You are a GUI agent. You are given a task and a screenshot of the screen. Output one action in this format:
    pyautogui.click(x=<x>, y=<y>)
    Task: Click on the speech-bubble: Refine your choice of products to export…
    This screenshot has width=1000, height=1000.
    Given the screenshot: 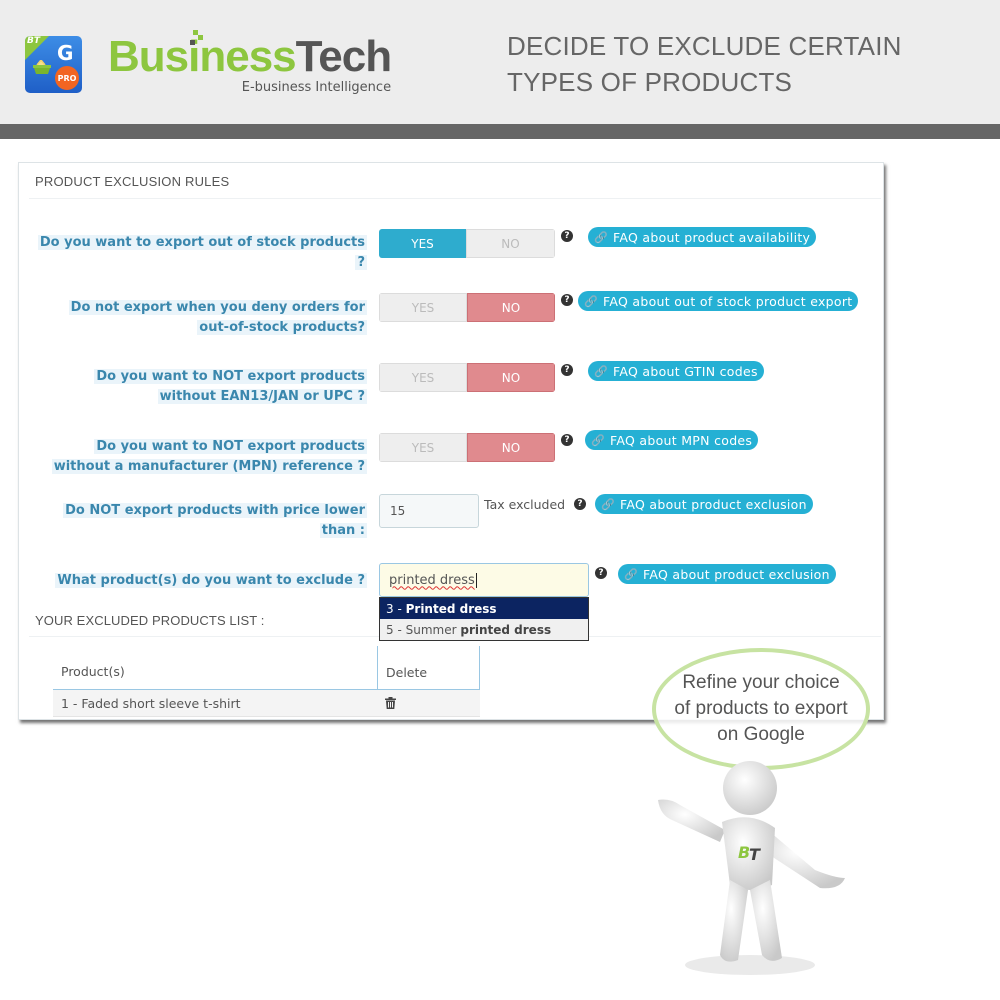 What is the action you would take?
    pyautogui.click(x=761, y=709)
    